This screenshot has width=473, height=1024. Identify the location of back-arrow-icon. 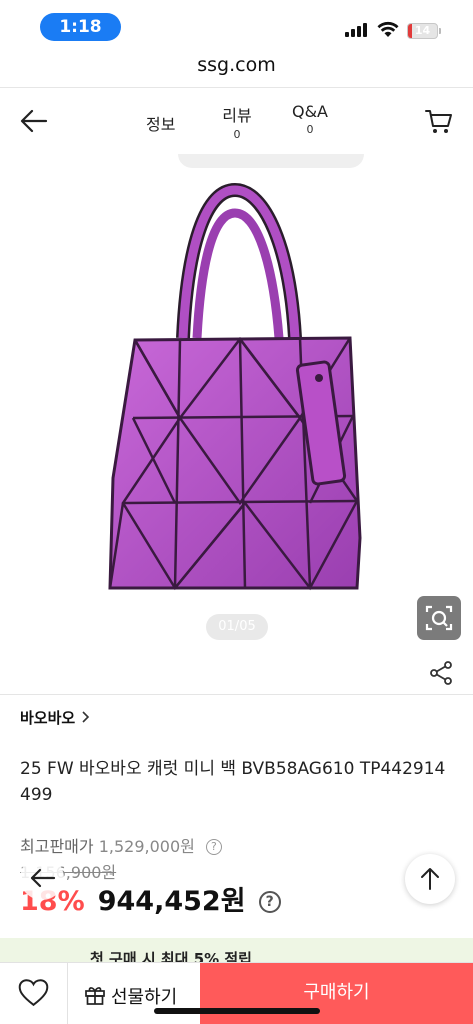
(34, 121).